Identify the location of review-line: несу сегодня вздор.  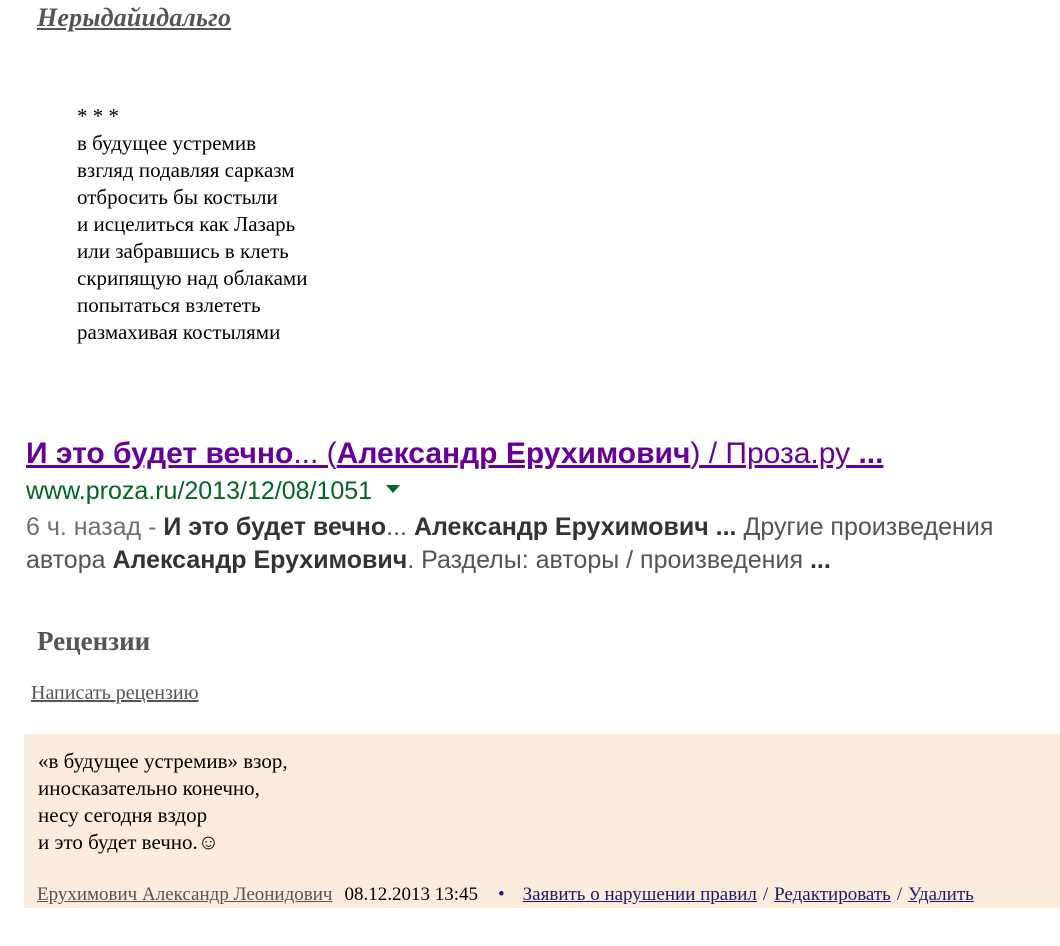
(123, 815).